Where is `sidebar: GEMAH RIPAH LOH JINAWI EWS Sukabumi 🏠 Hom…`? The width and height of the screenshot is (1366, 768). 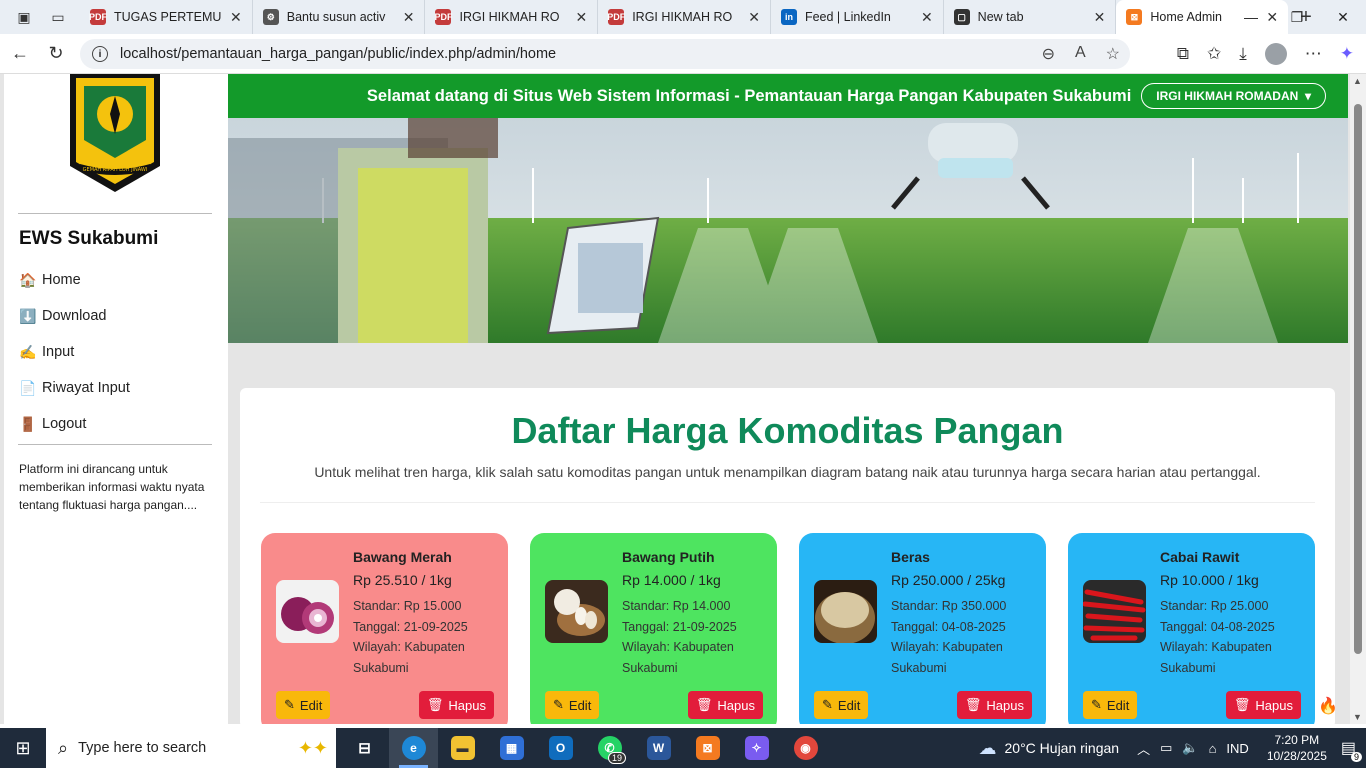
sidebar: GEMAH RIPAH LOH JINAWI EWS Sukabumi 🏠 Hom… is located at coordinates (116, 399).